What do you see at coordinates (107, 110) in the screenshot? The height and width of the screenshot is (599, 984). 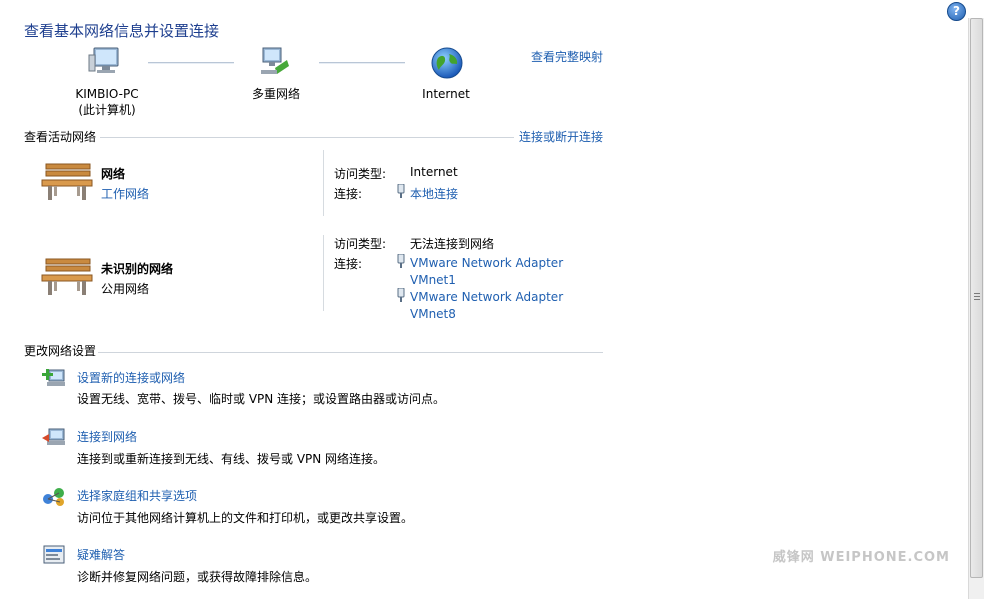 I see `pc-sub: (此计算机)` at bounding box center [107, 110].